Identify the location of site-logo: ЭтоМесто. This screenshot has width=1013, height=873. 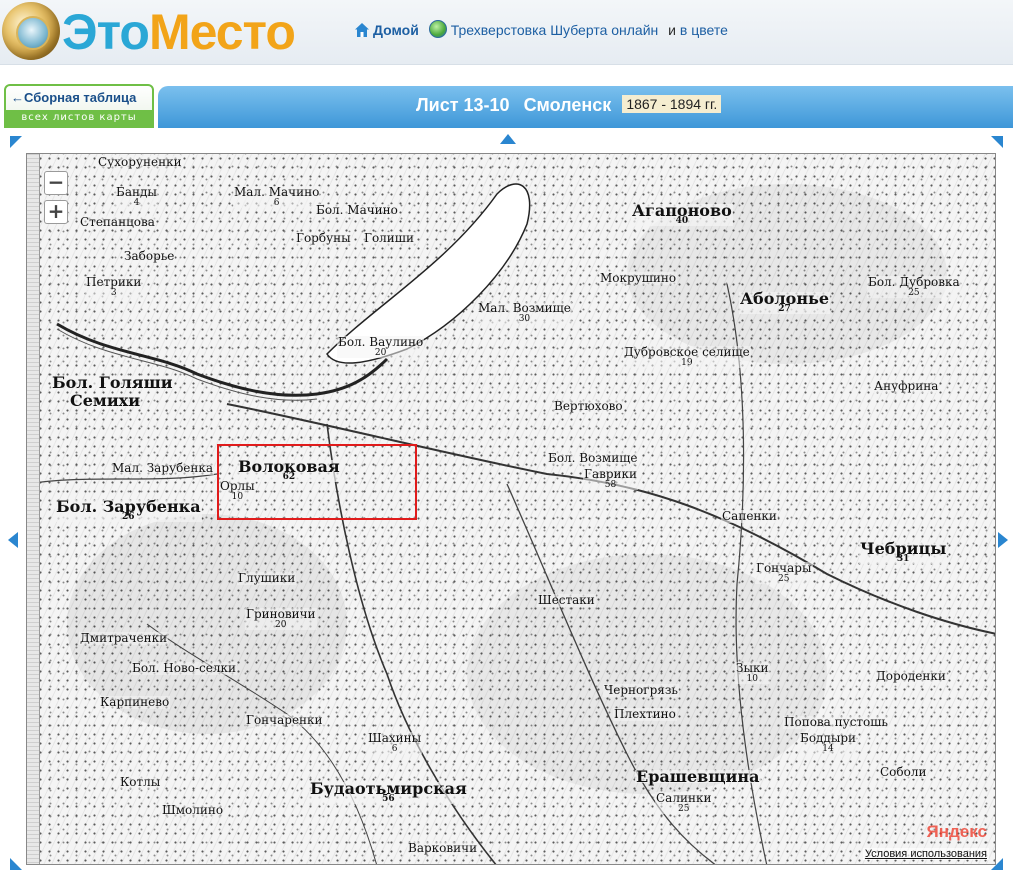
(179, 32).